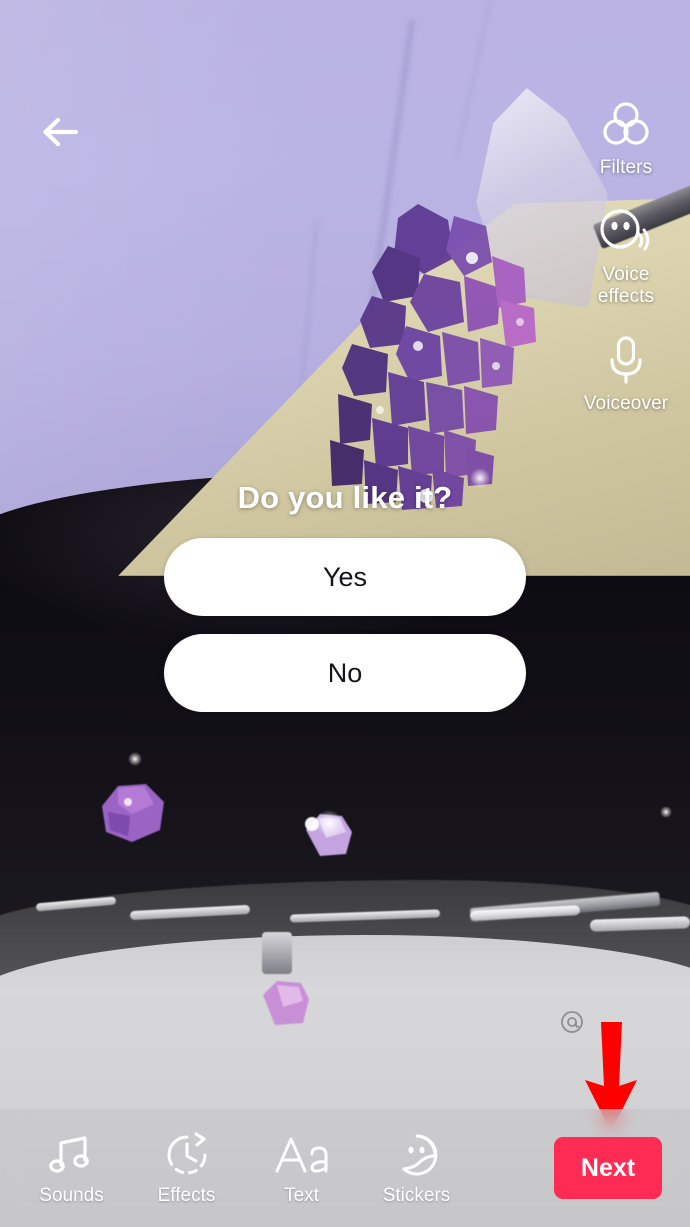 This screenshot has width=690, height=1227. I want to click on rail-label-line2: effects, so click(626, 296).